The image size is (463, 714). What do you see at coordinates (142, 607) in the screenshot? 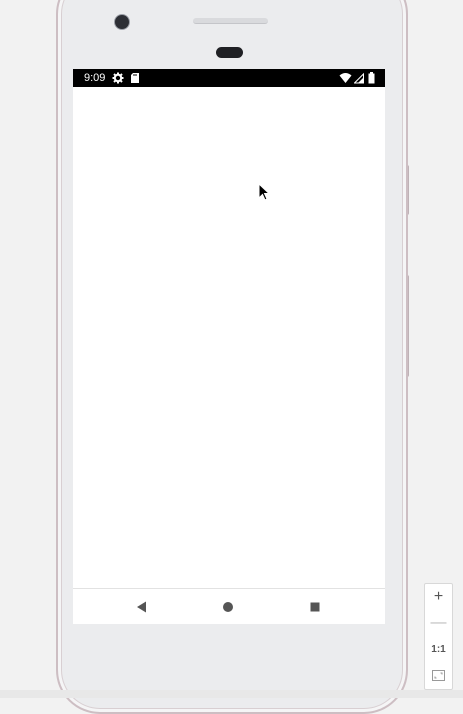
I see `back-icon` at bounding box center [142, 607].